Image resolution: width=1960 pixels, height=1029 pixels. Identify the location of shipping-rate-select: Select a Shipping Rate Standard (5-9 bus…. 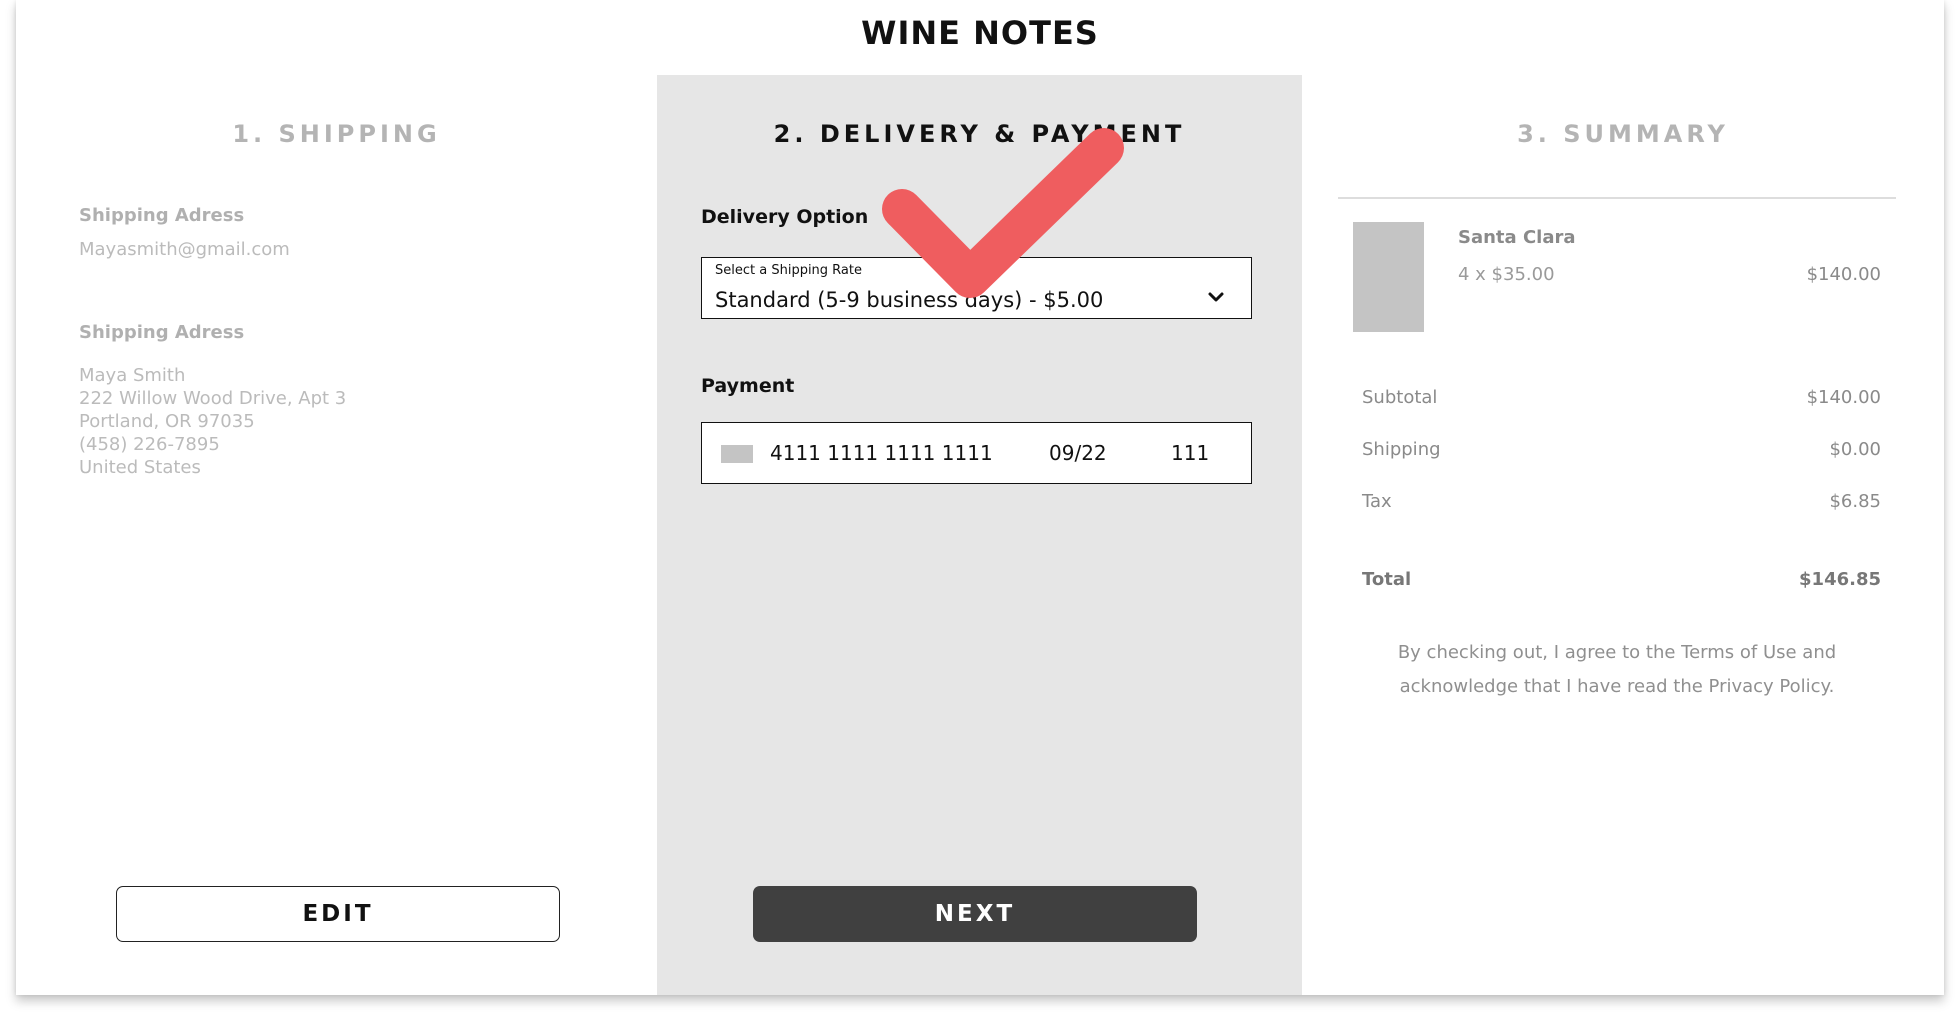
(976, 288).